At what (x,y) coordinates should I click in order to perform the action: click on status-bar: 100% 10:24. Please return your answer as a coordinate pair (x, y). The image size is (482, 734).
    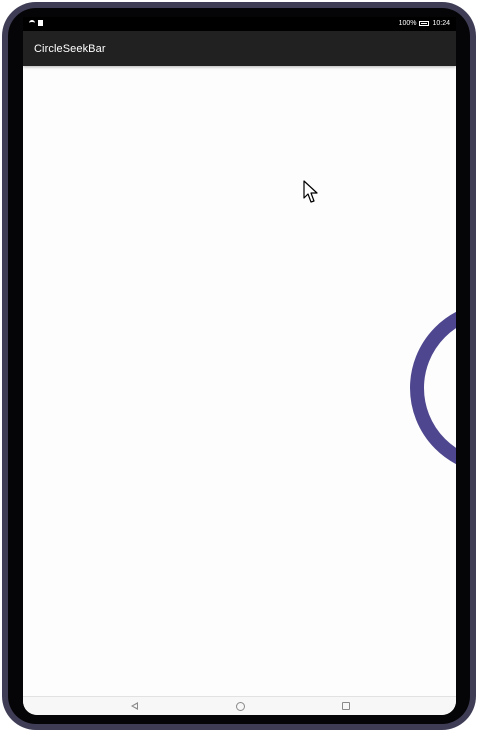
    Looking at the image, I should click on (239, 24).